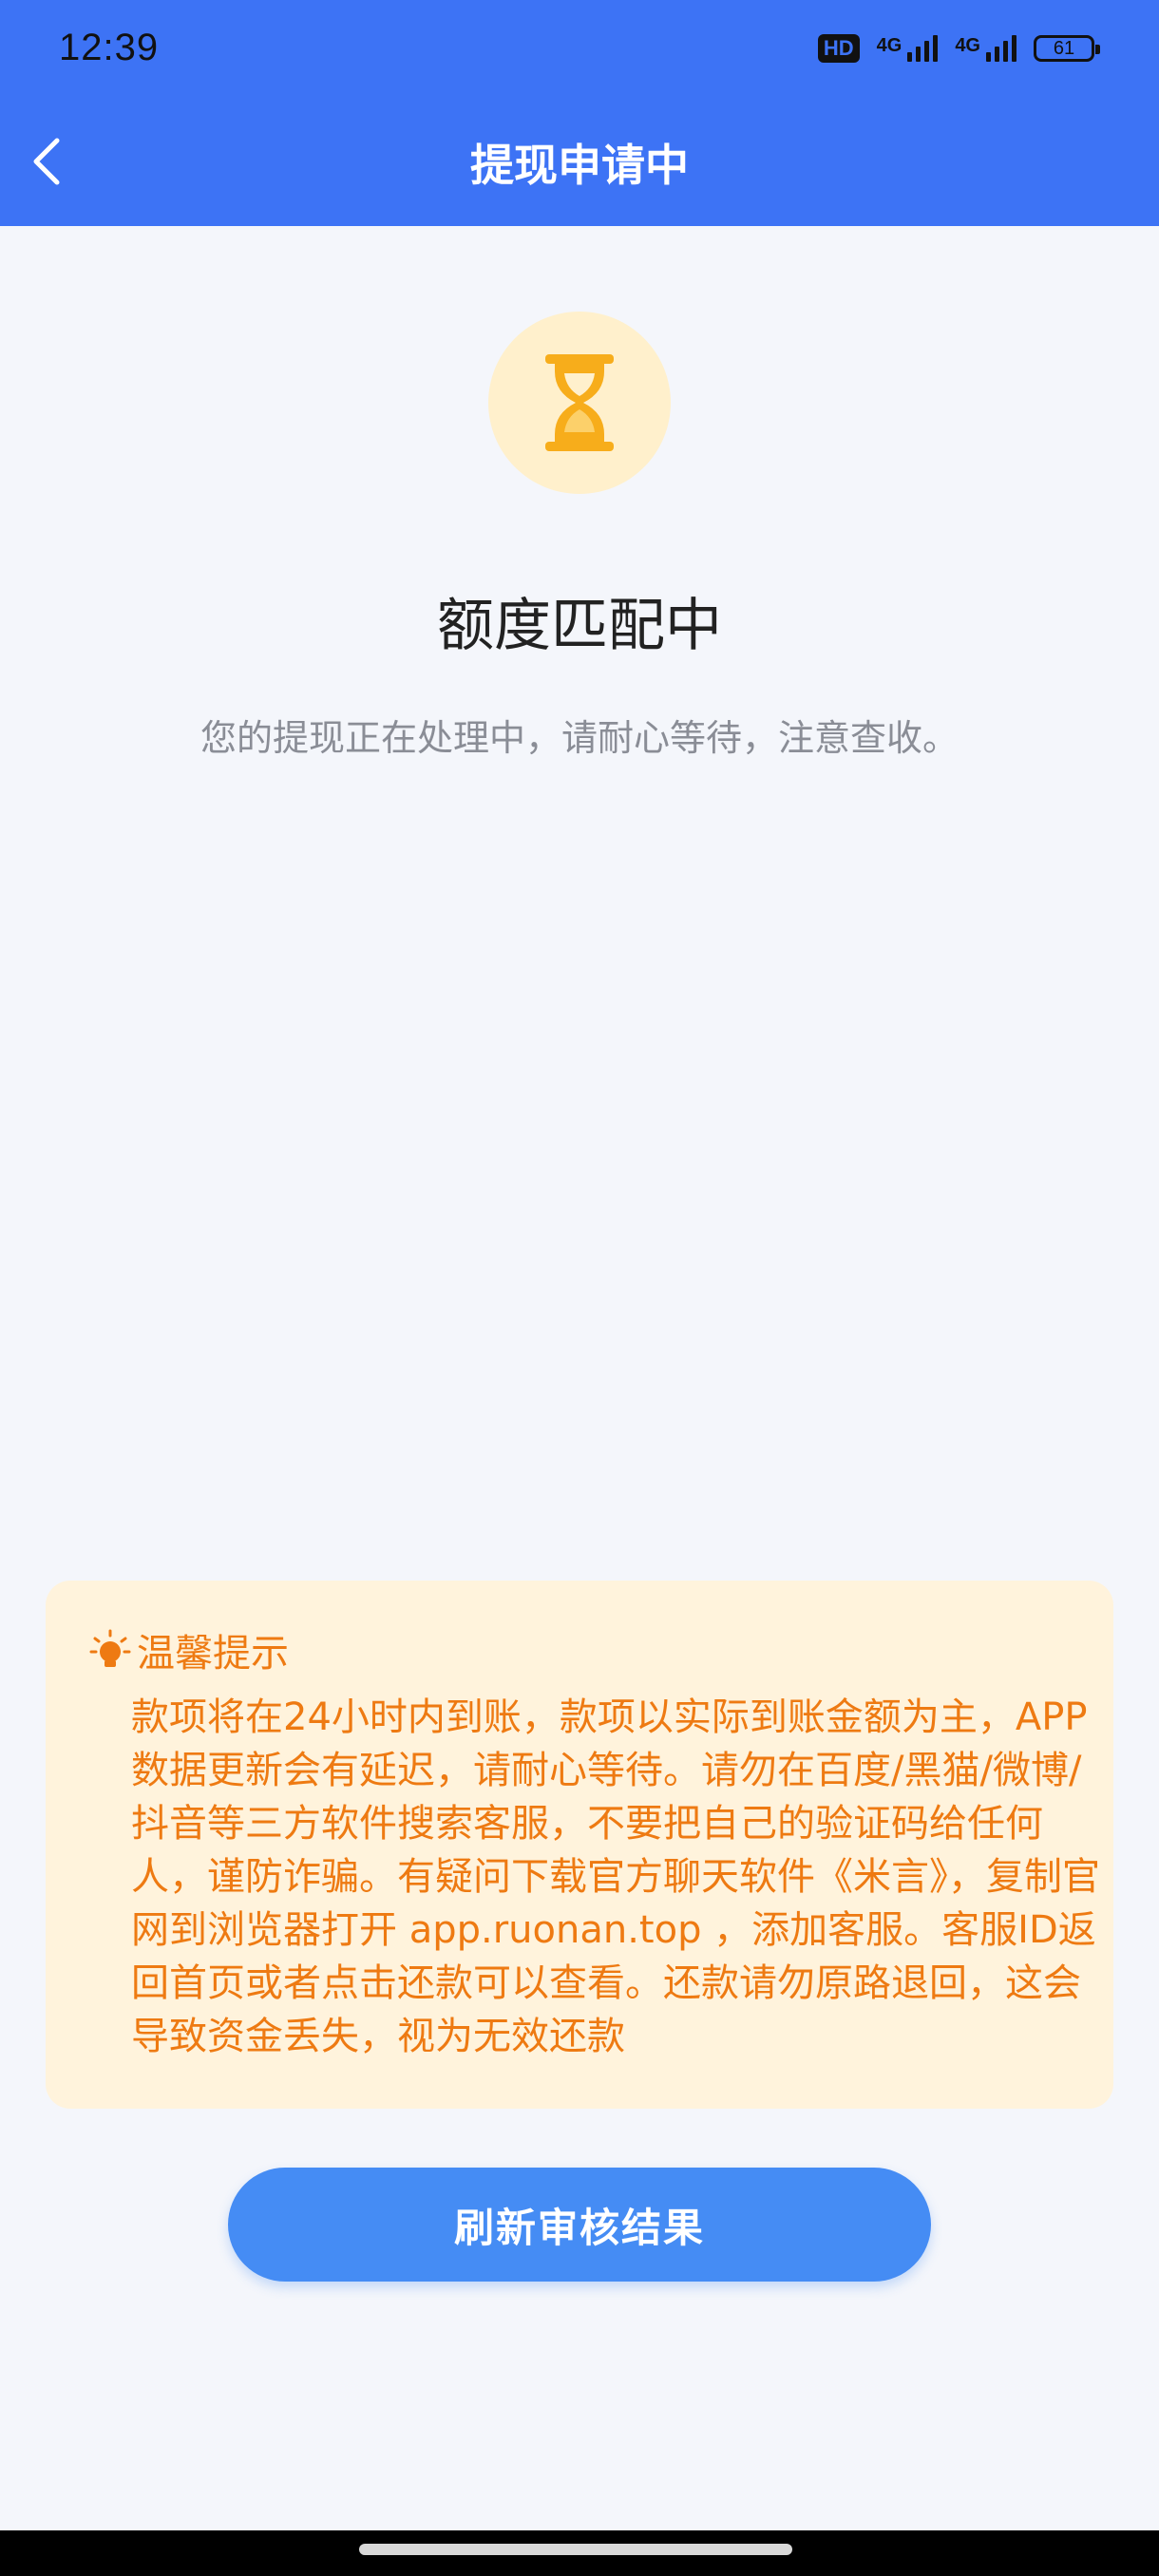 This screenshot has width=1159, height=2576. What do you see at coordinates (579, 626) in the screenshot?
I see `status-heading: 额度匹配中` at bounding box center [579, 626].